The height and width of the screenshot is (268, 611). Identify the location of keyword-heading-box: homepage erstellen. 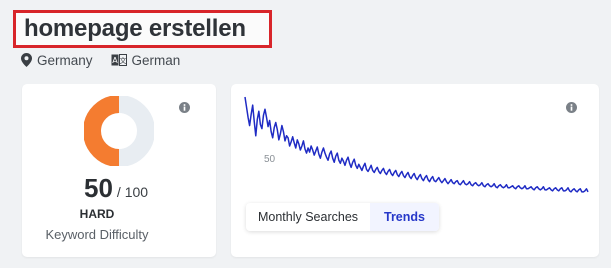
(142, 29).